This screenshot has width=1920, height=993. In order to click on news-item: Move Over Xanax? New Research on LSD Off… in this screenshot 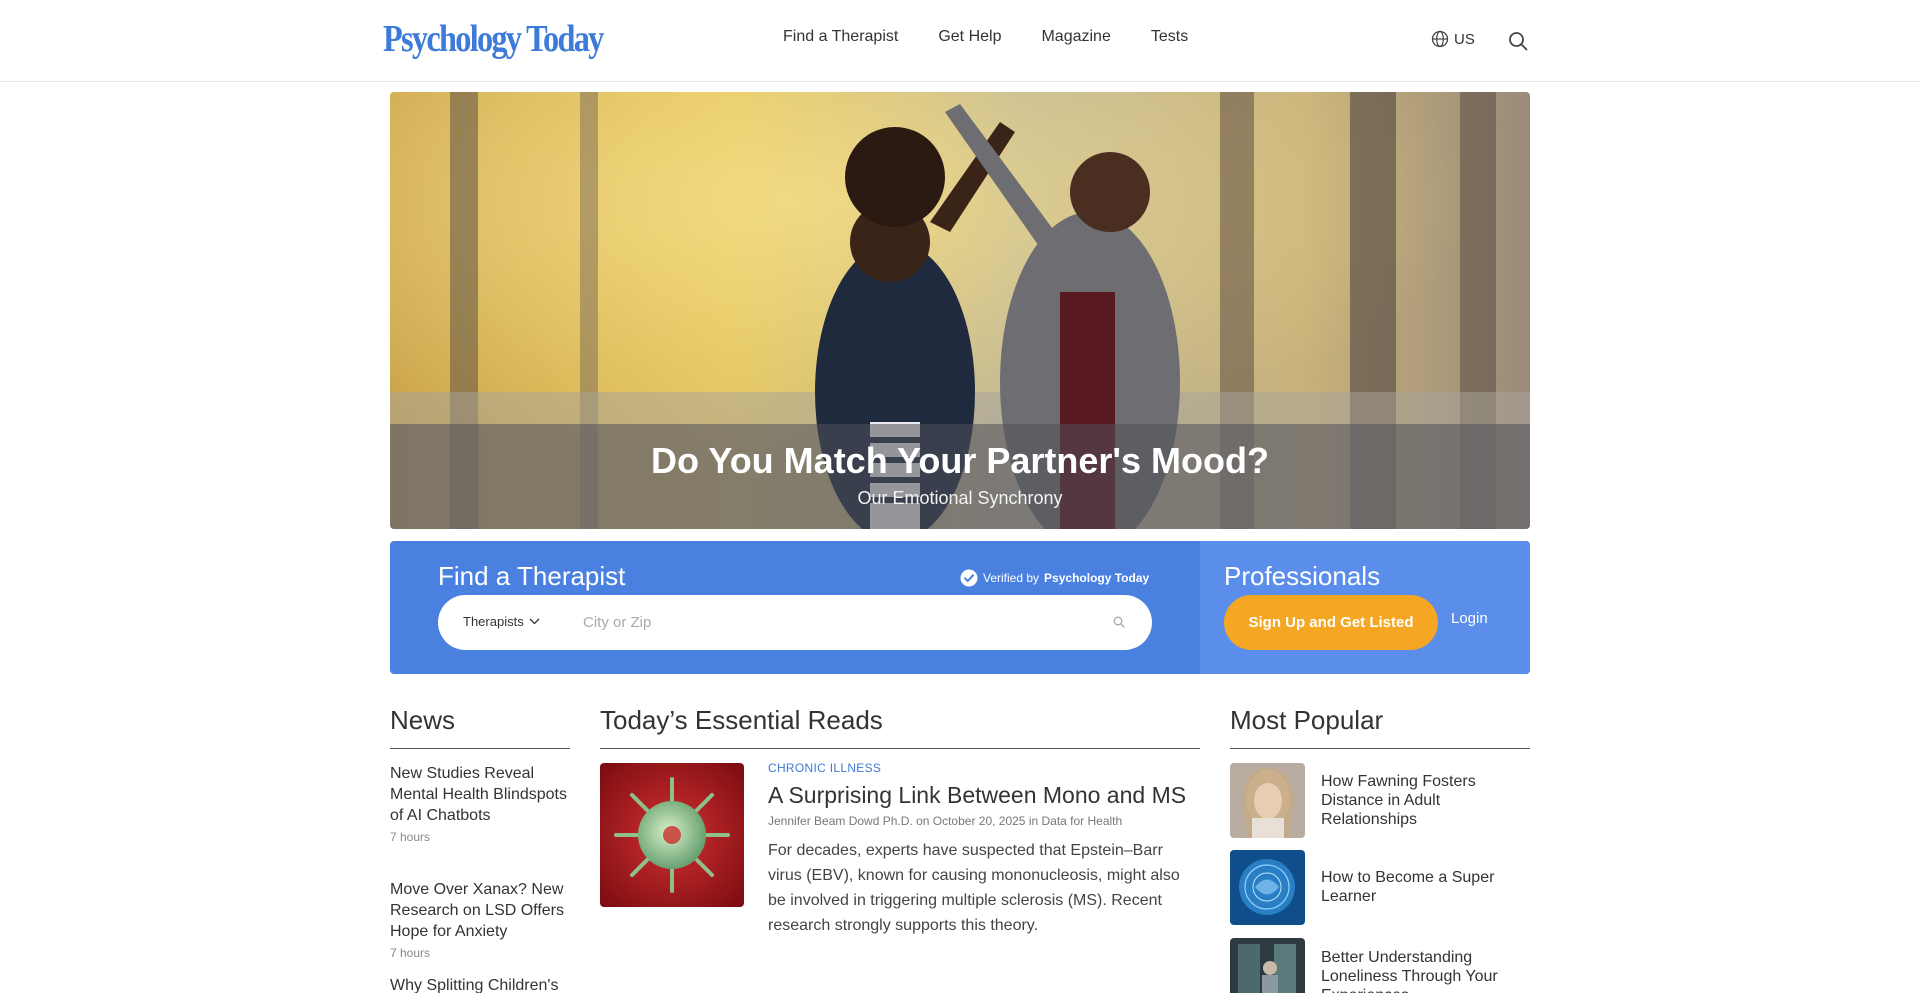, I will do `click(480, 919)`.